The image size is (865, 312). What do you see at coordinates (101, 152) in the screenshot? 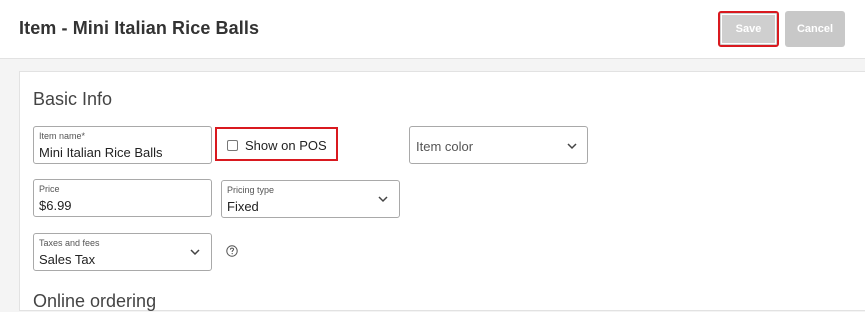
I see `item-name-value: Mini Italian Rice Balls` at bounding box center [101, 152].